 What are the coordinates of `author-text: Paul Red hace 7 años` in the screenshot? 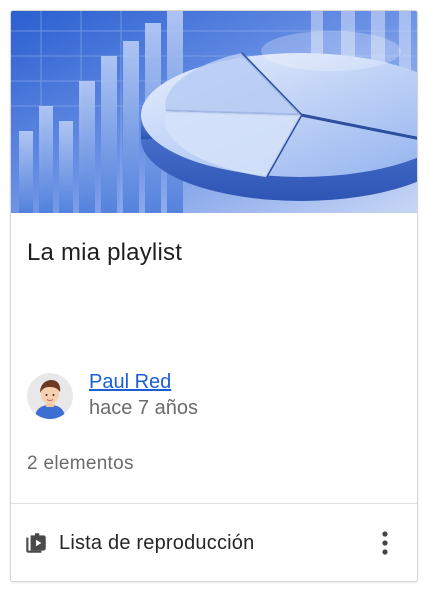 It's located at (143, 396).